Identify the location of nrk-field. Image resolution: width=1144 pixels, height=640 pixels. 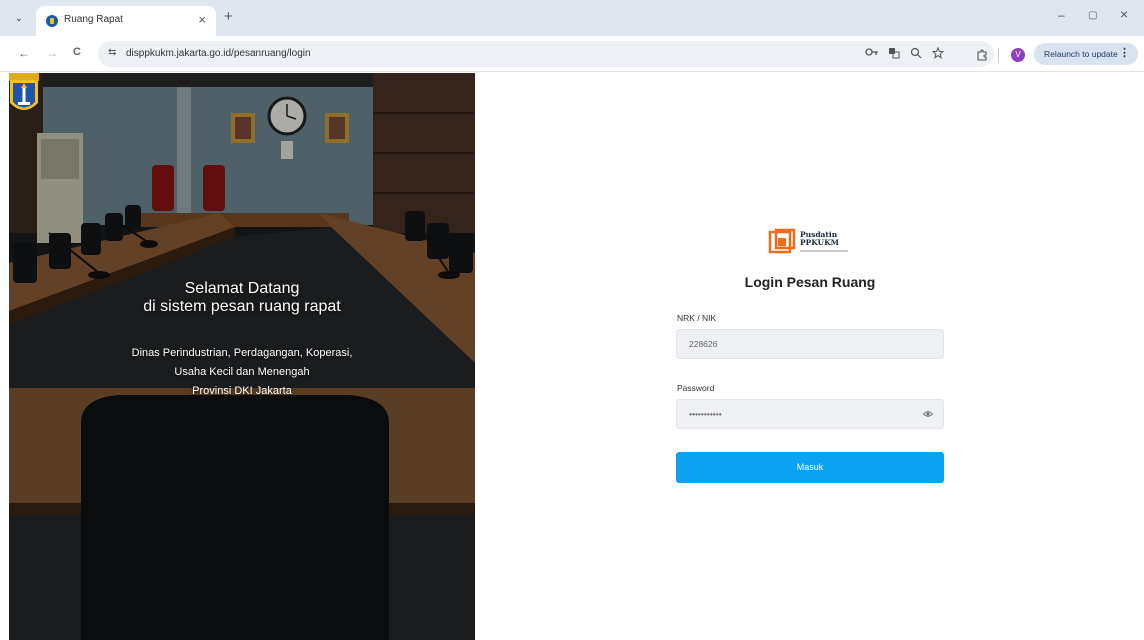
(810, 344).